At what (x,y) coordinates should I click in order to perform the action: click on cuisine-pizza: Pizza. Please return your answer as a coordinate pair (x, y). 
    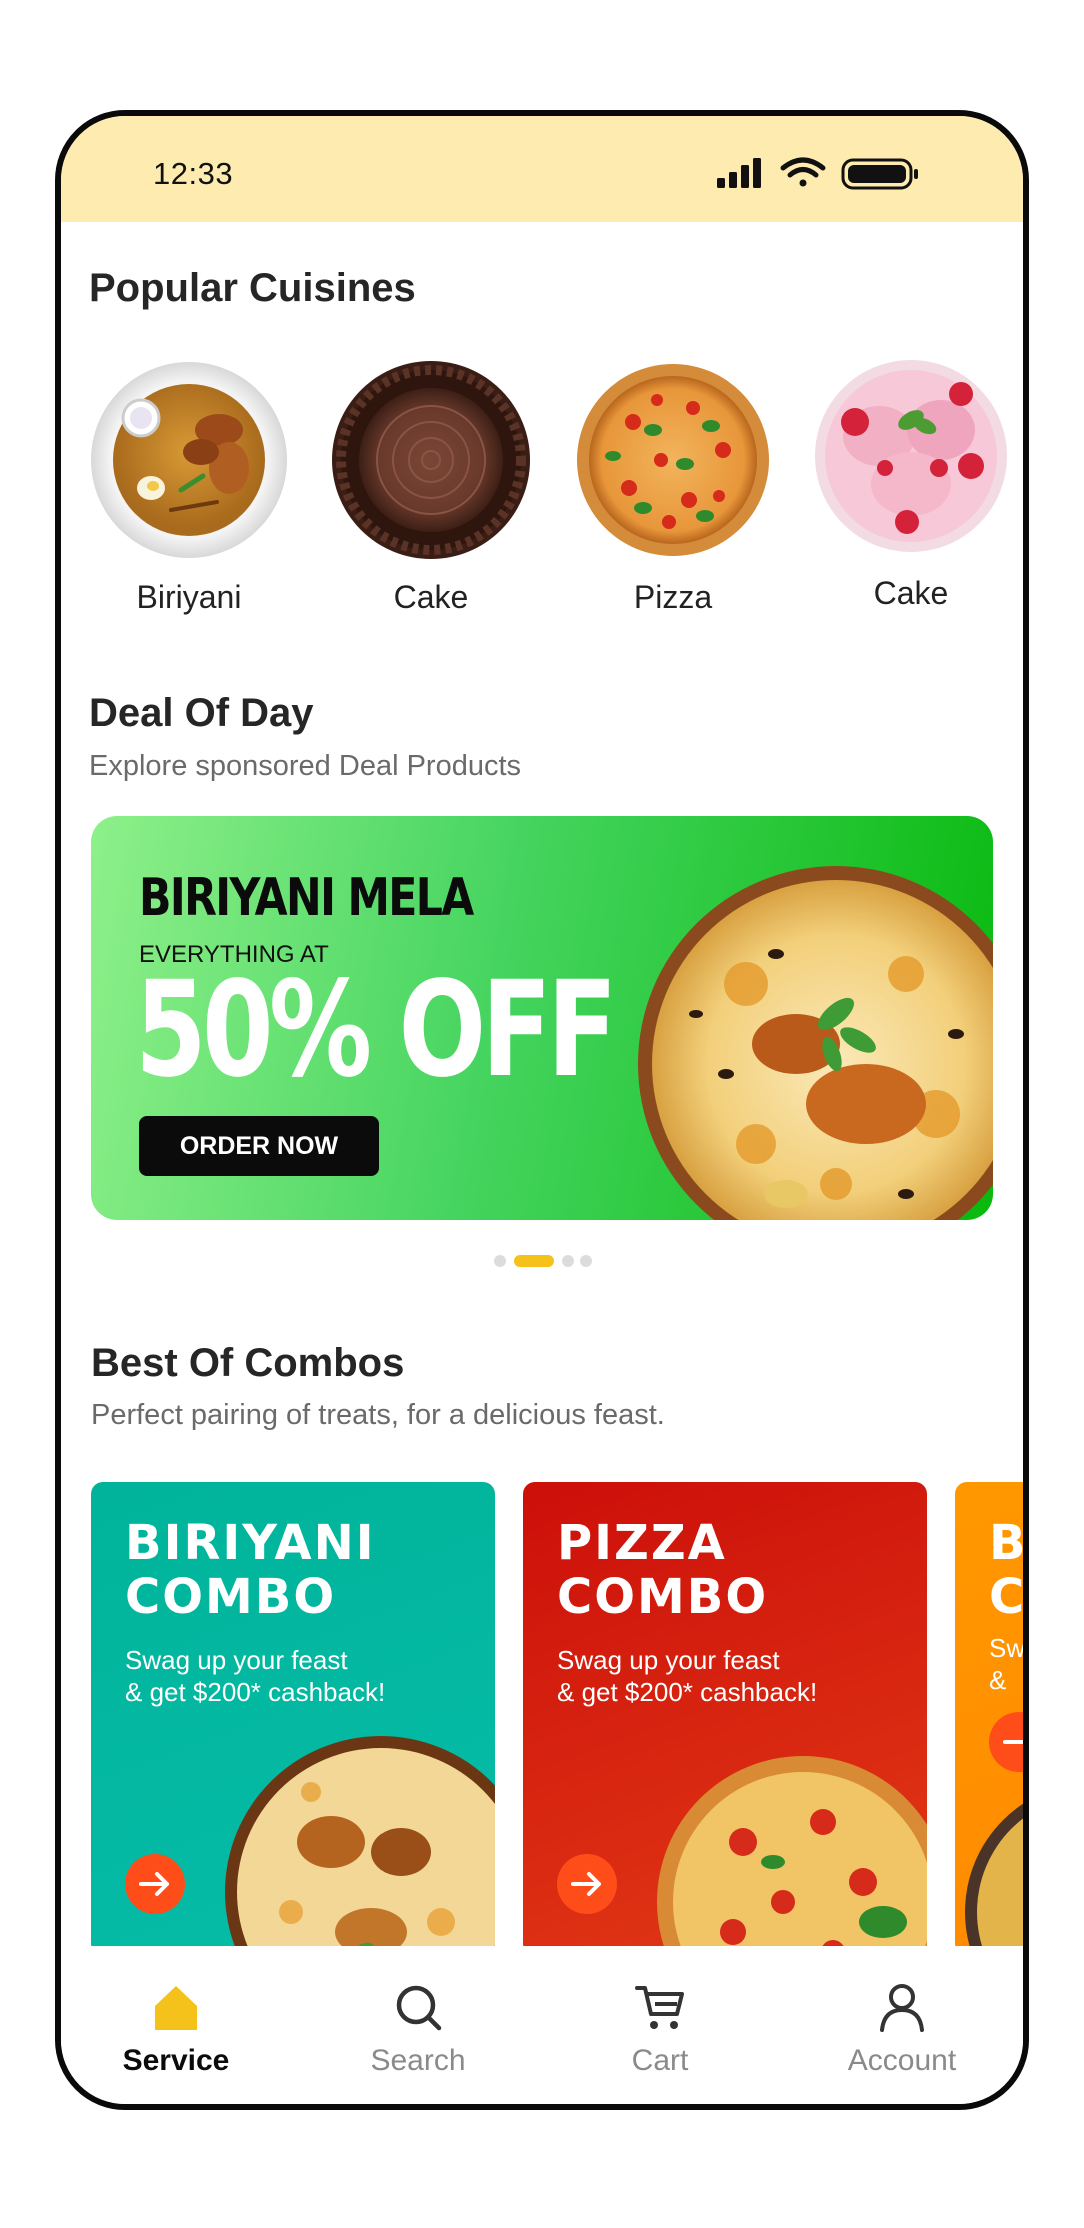
    Looking at the image, I should click on (673, 488).